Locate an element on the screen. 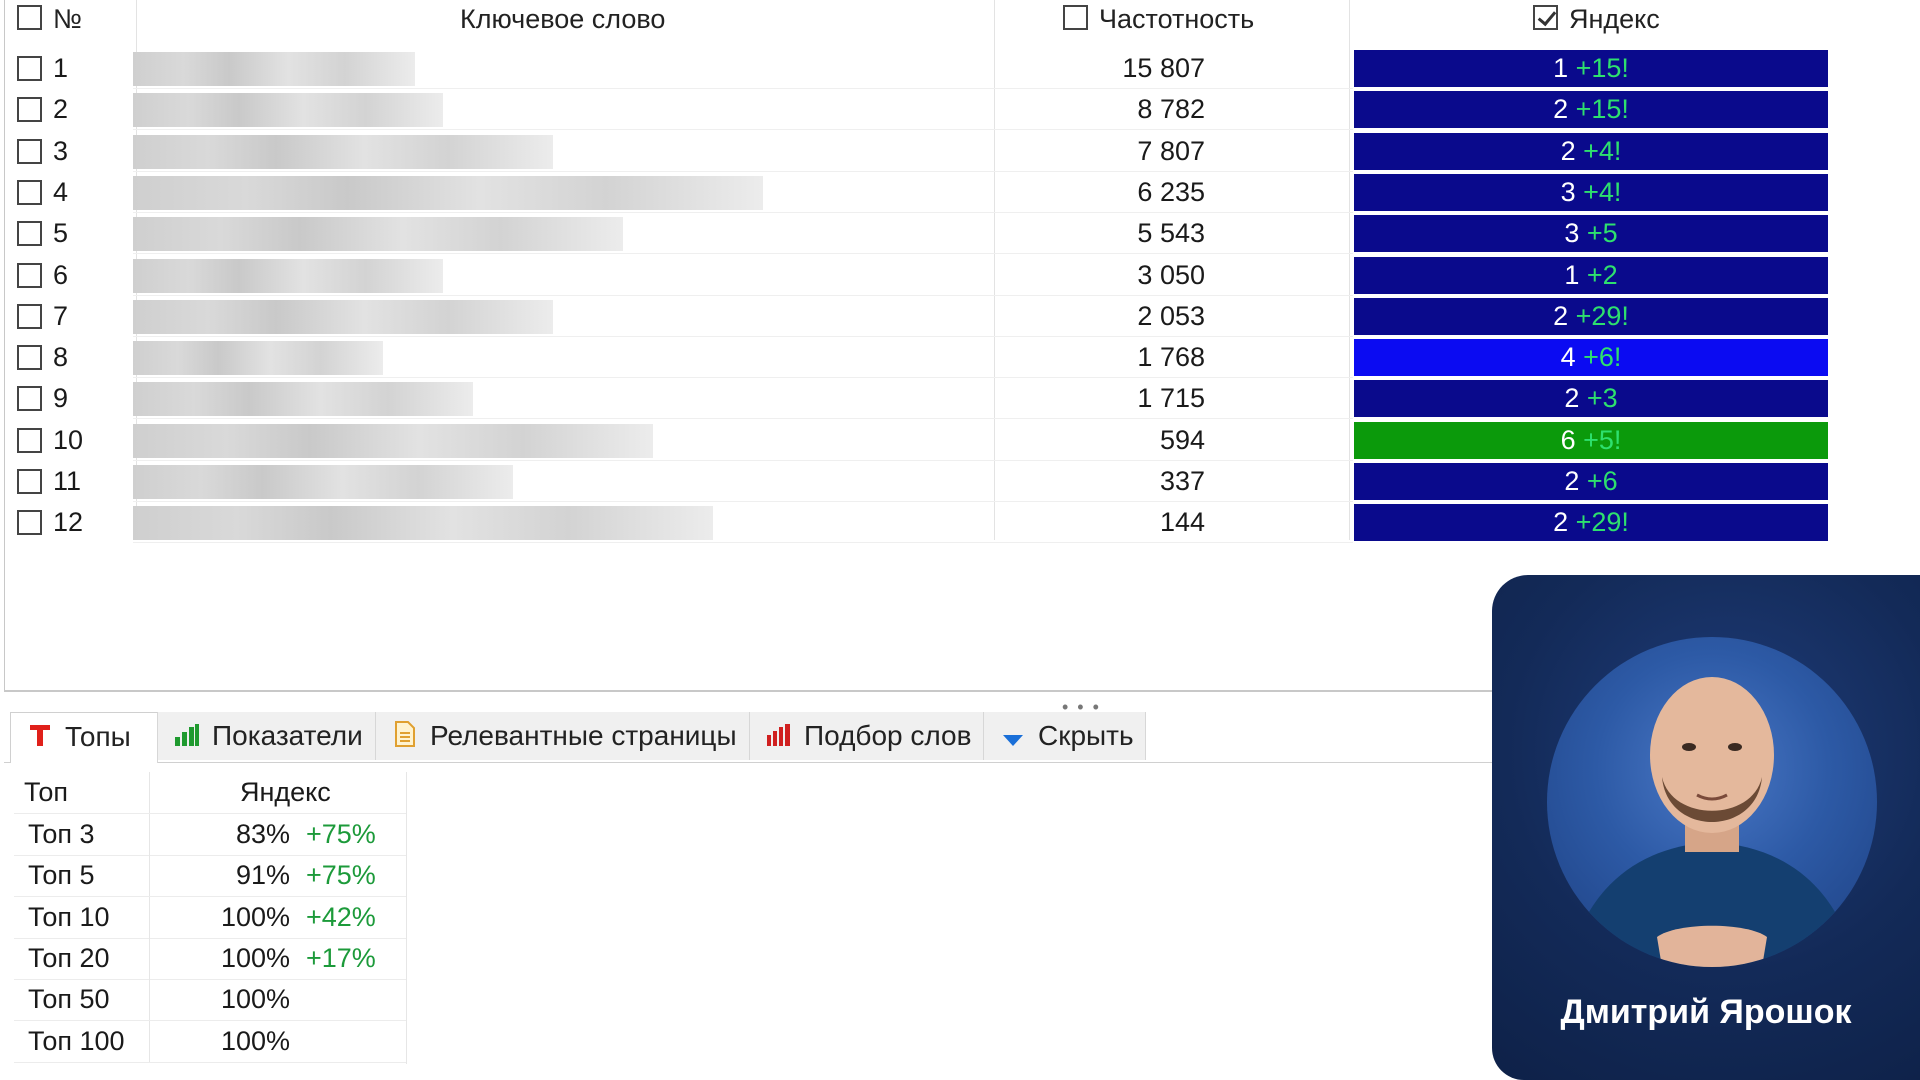 This screenshot has width=1920, height=1080. row-number: 12 is located at coordinates (68, 522).